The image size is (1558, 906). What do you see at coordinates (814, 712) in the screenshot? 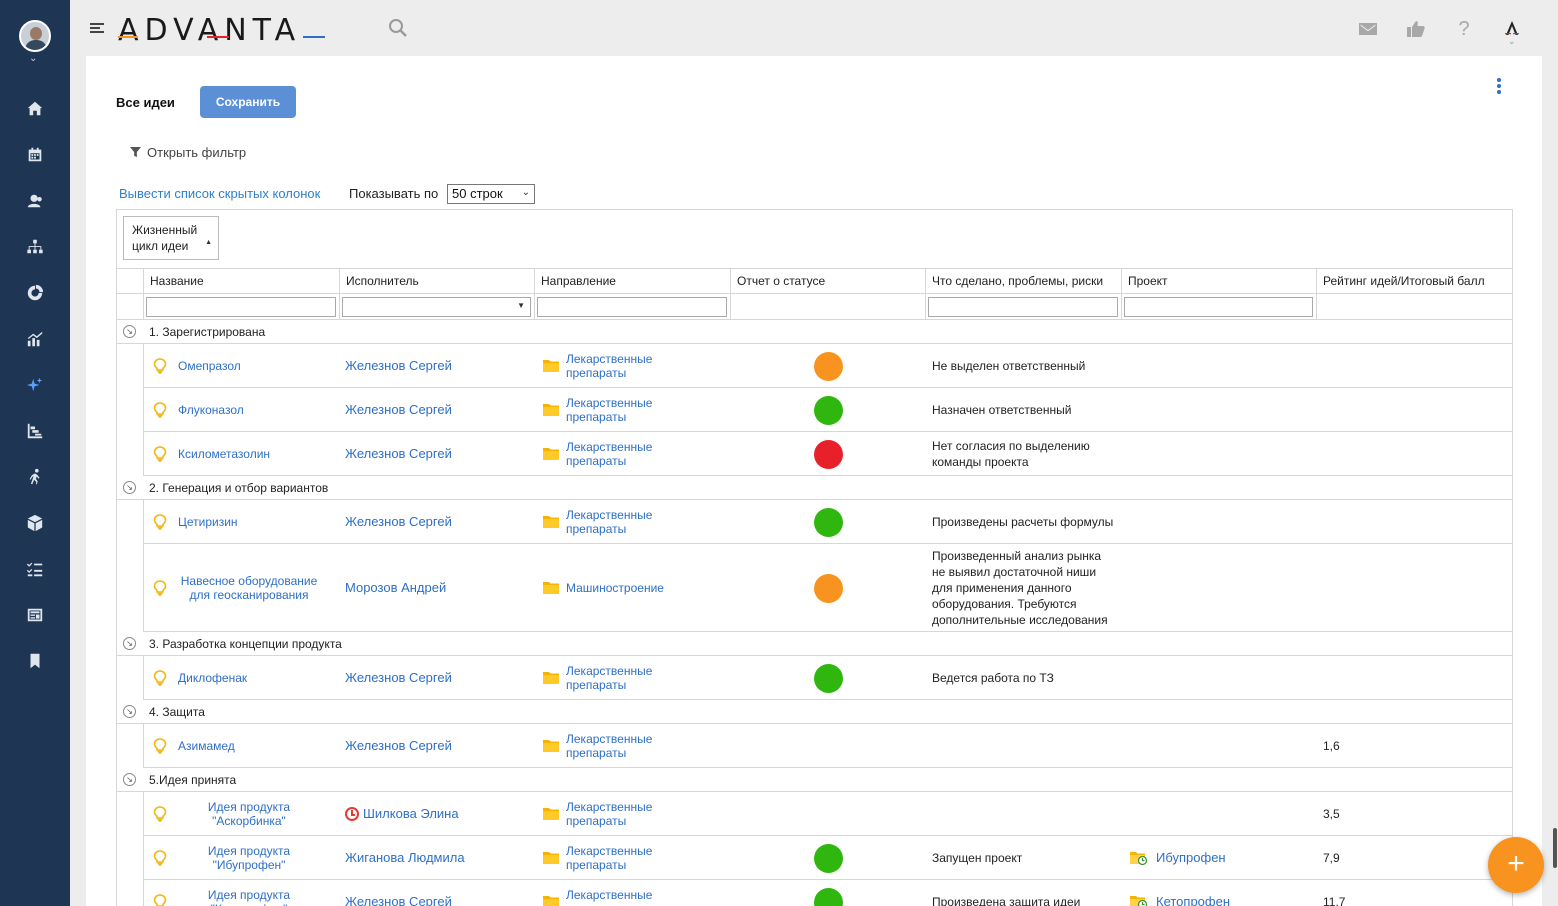
I see `group-row: ↘ 4. Защита` at bounding box center [814, 712].